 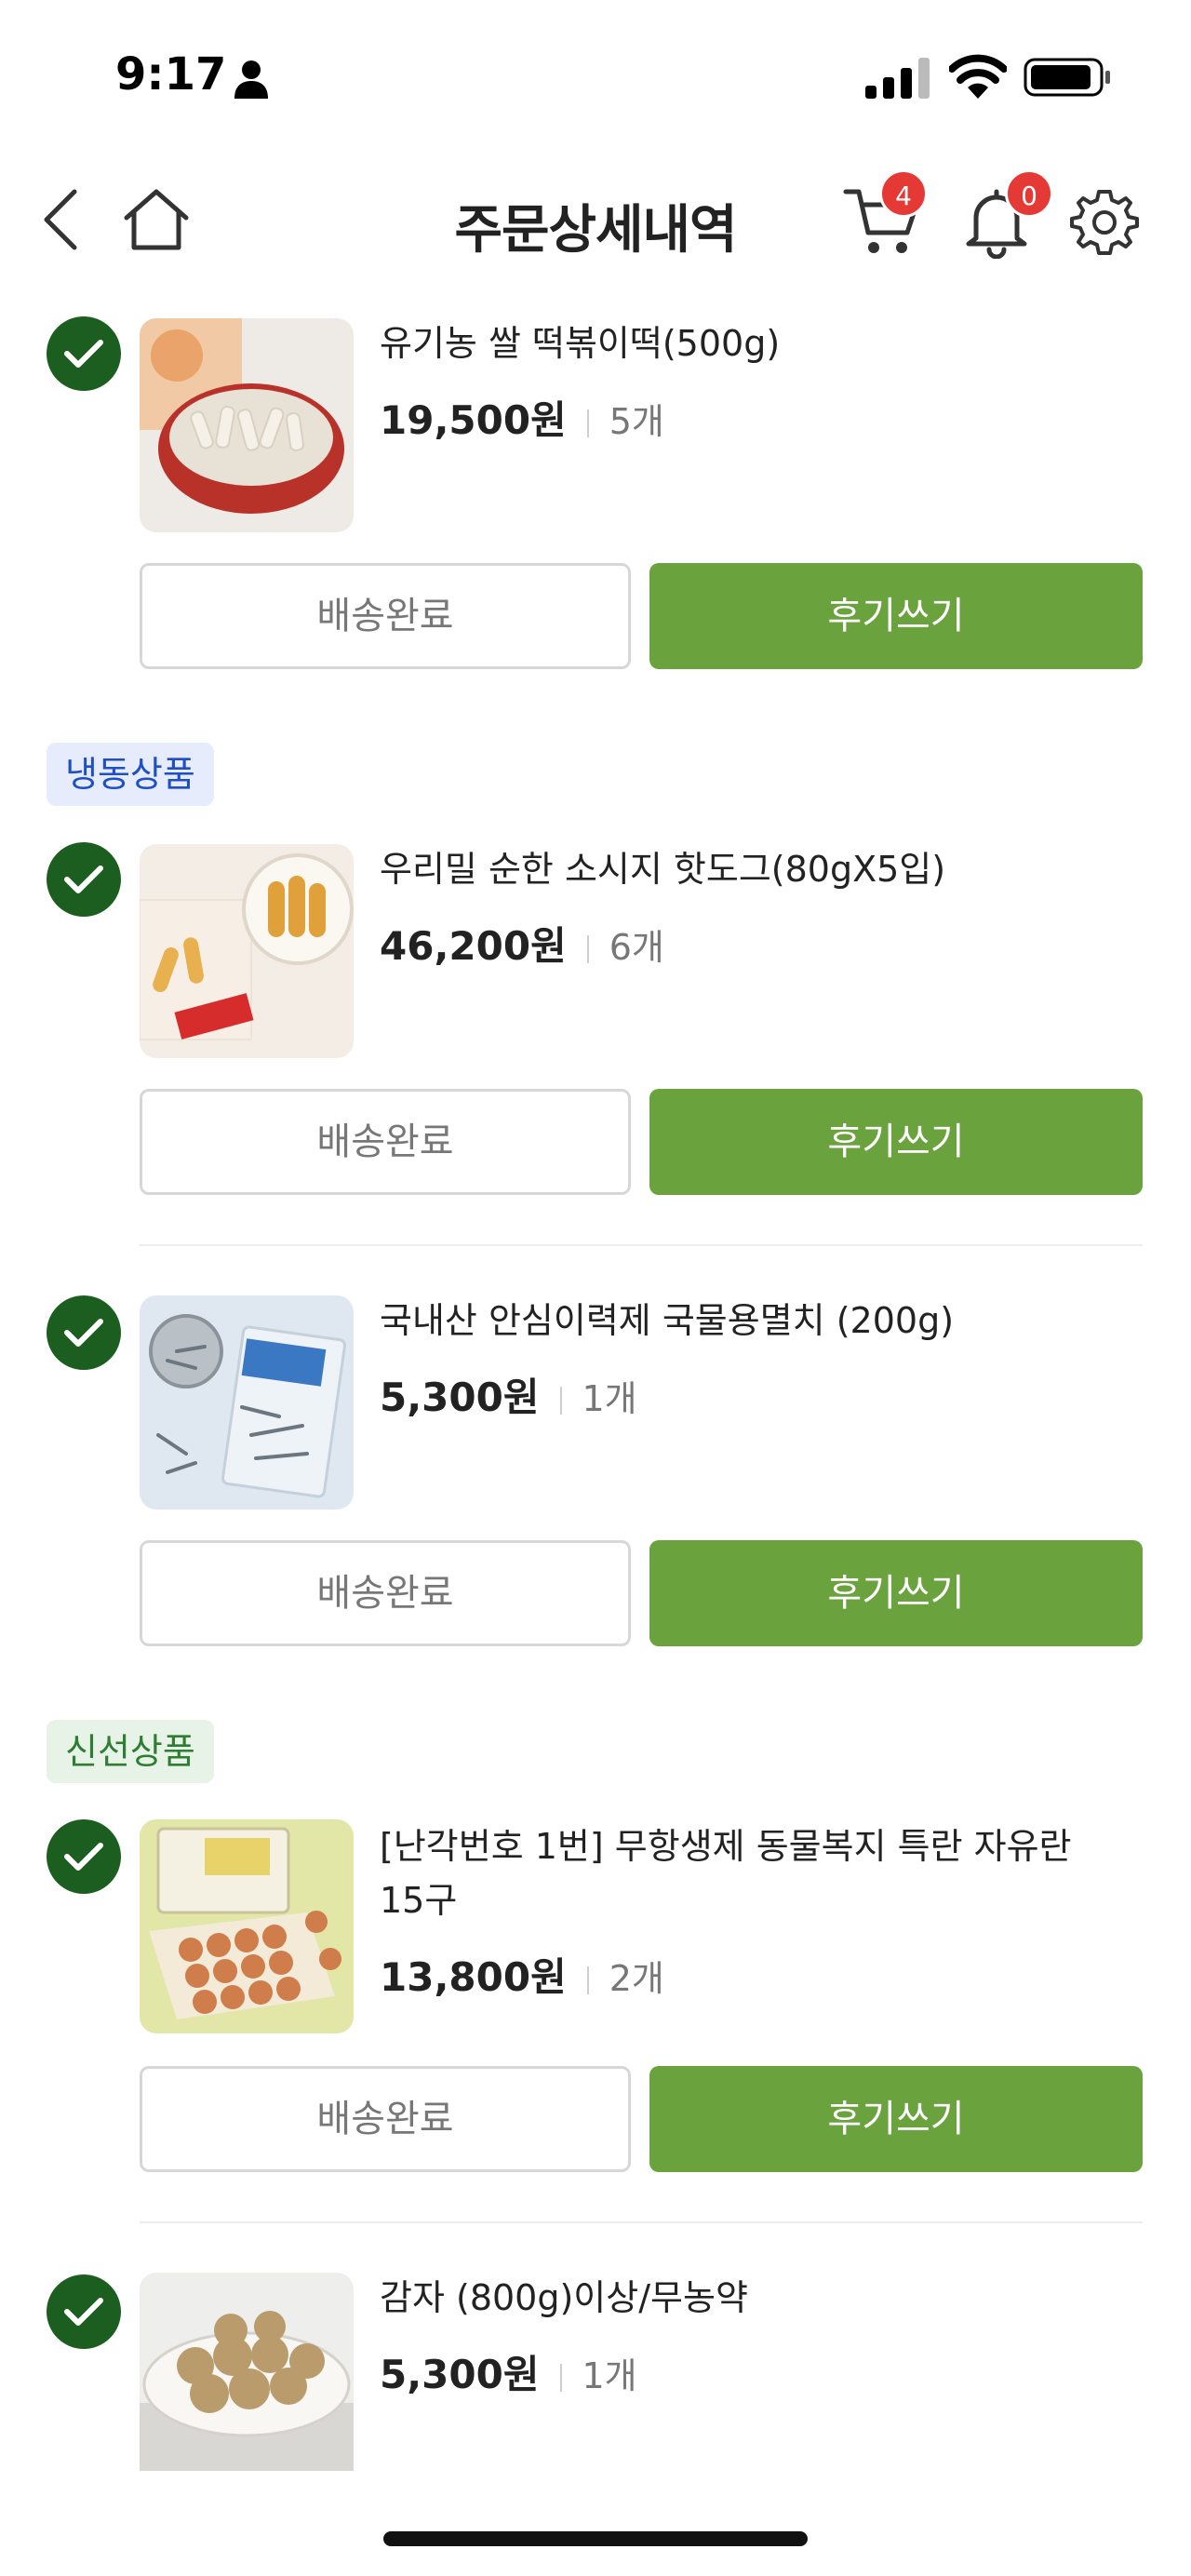 What do you see at coordinates (247, 951) in the screenshot?
I see `product-image-hotdog` at bounding box center [247, 951].